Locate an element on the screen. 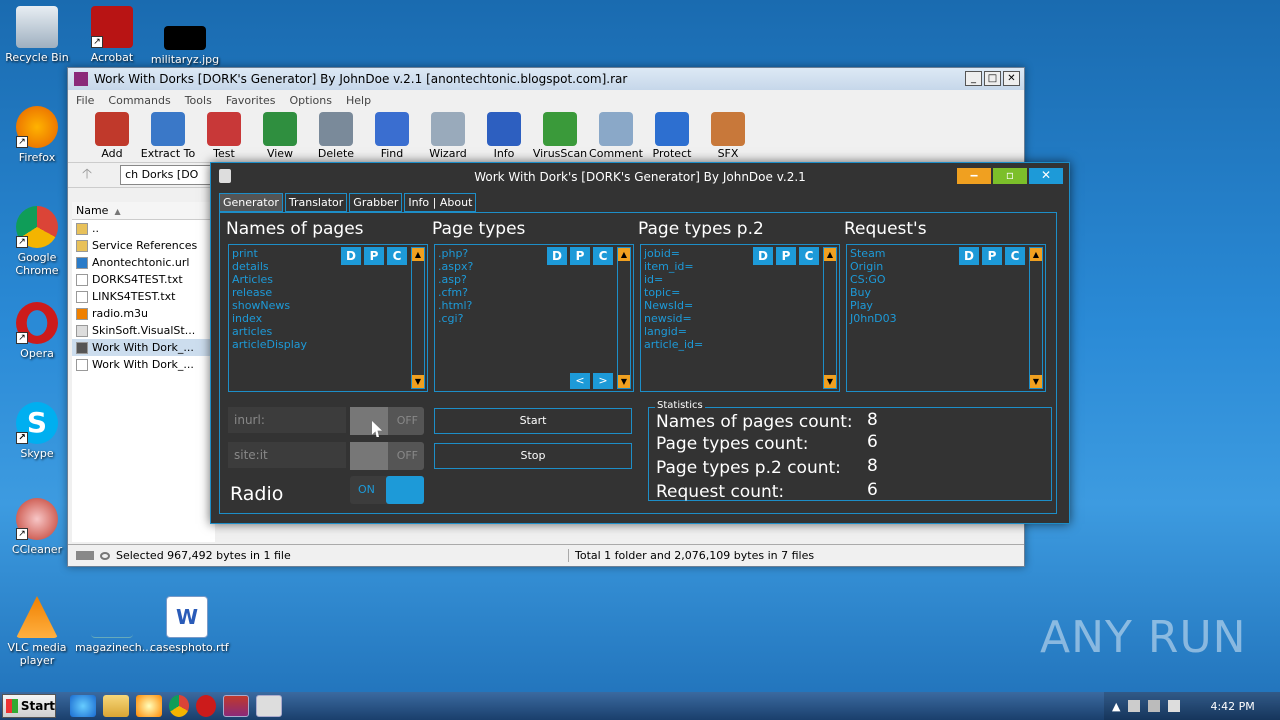 The image size is (1280, 720). list-item: index is located at coordinates (329, 318).